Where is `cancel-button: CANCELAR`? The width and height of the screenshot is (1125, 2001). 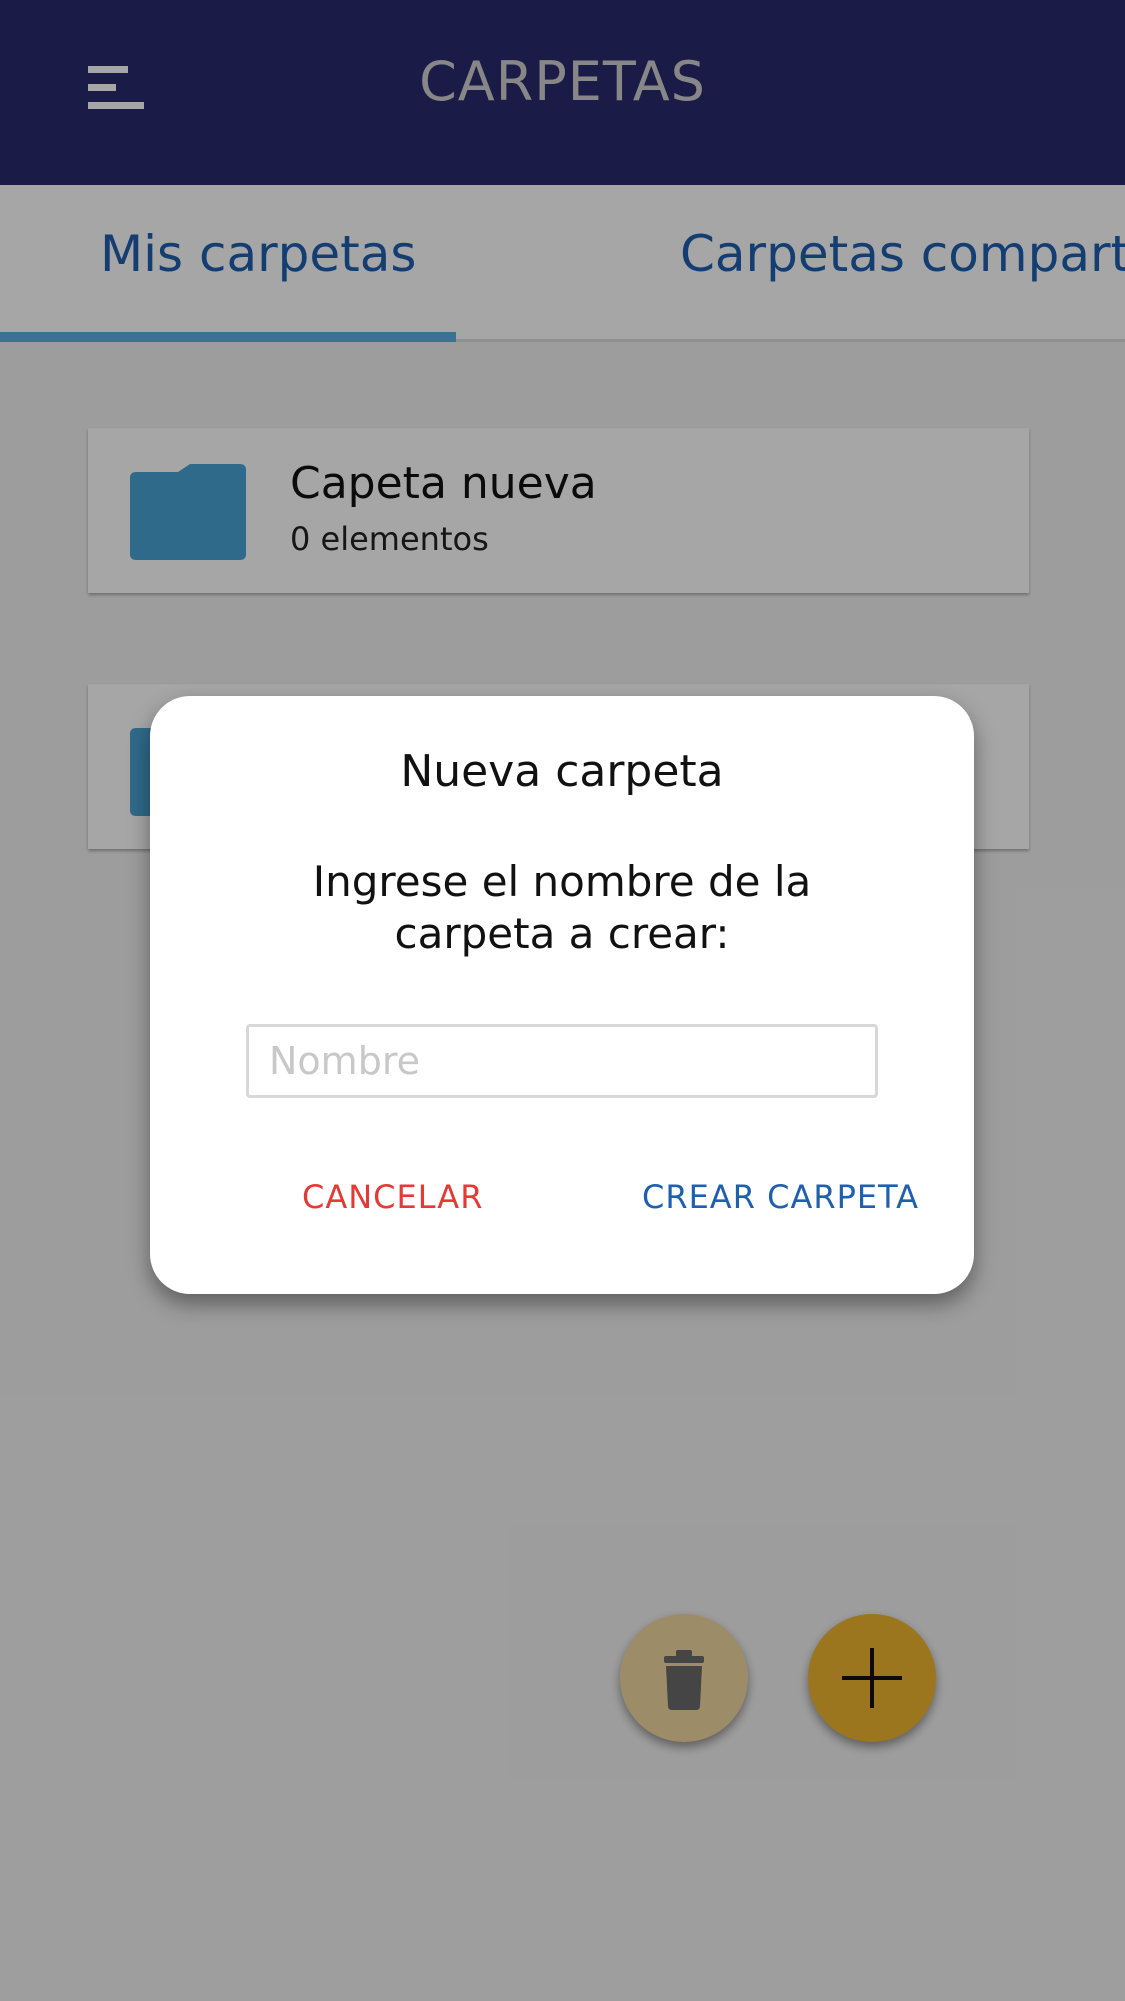
cancel-button: CANCELAR is located at coordinates (392, 1197).